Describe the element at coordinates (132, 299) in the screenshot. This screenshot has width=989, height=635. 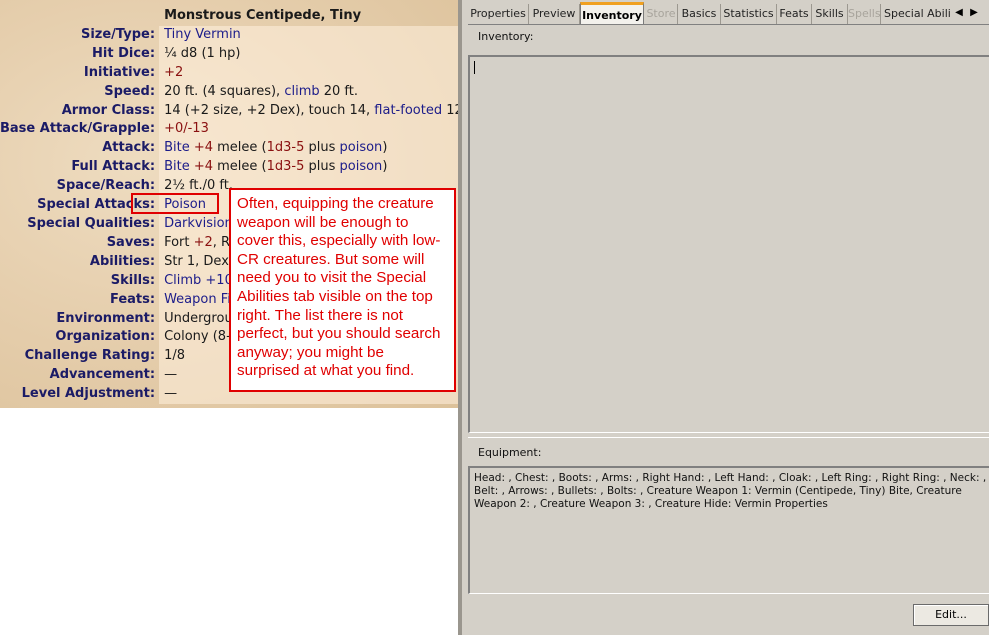
I see `stat-label: Feats:` at that location.